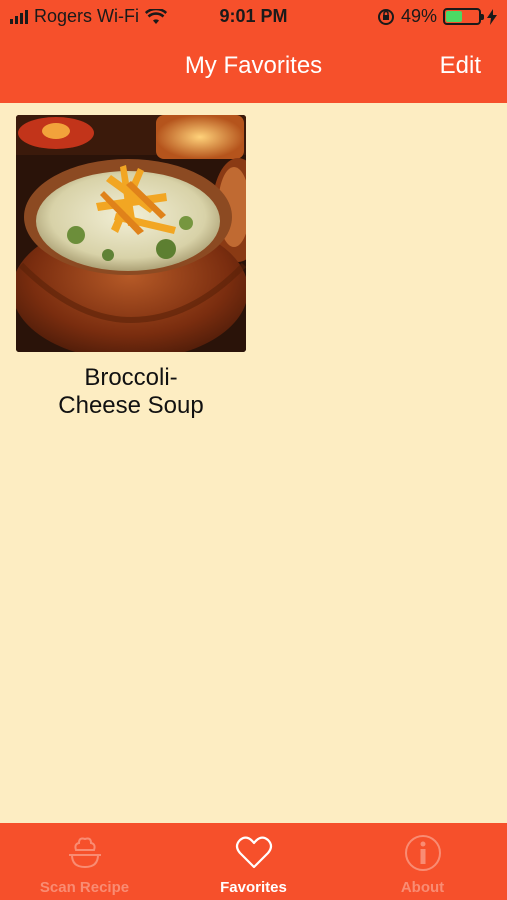  I want to click on tab-about: About, so click(422, 861).